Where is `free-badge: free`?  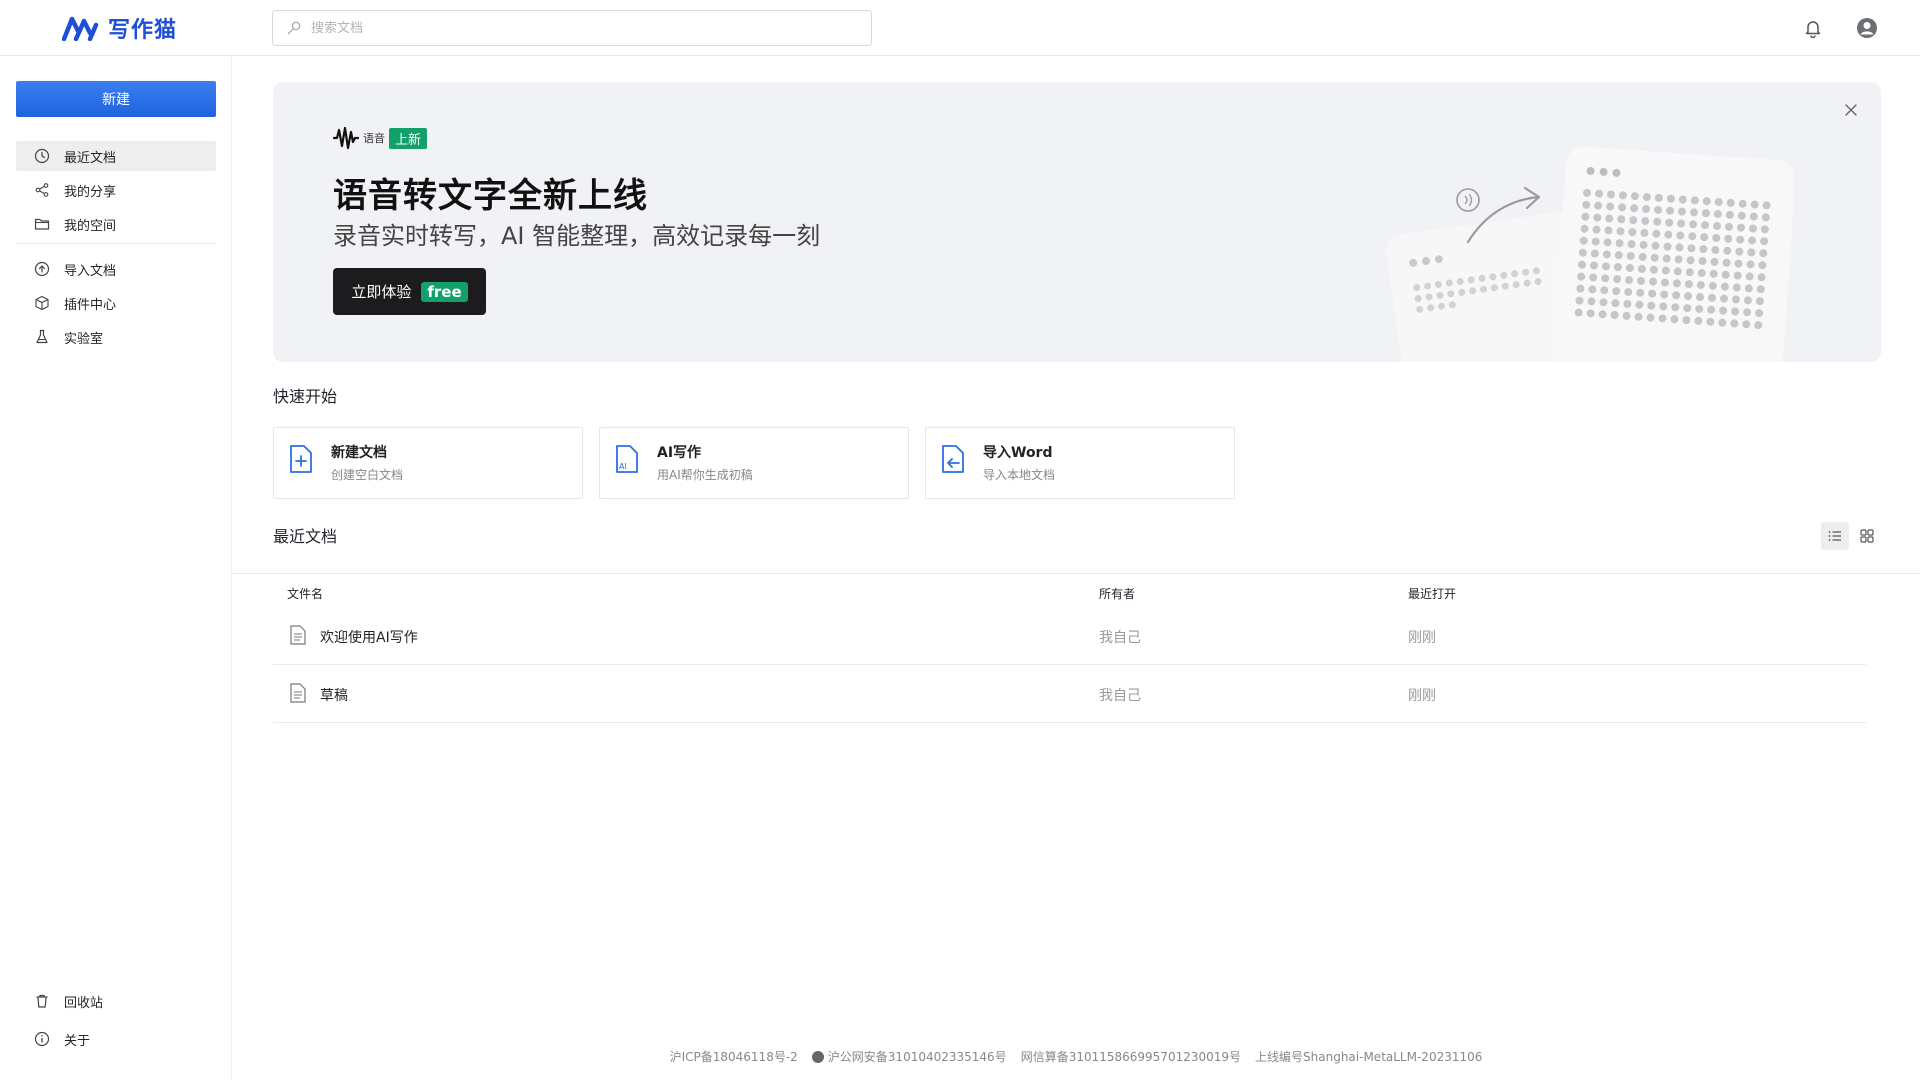
free-badge: free is located at coordinates (444, 291).